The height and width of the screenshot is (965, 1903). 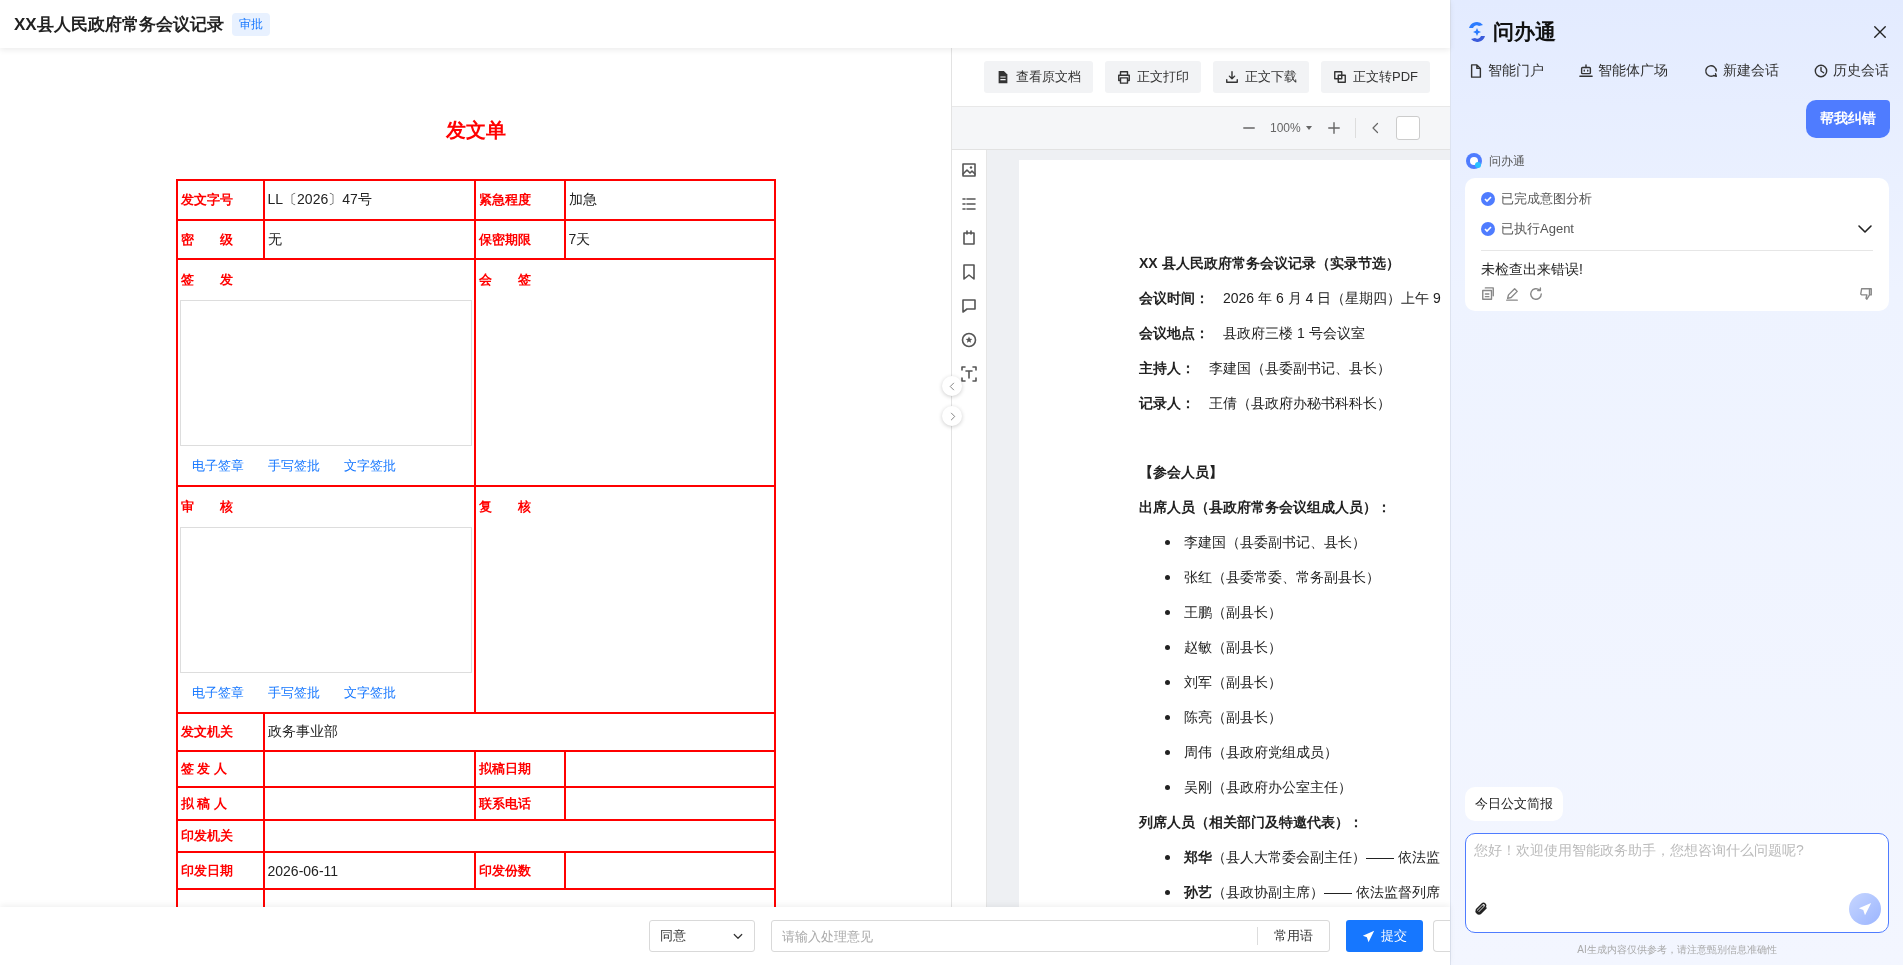 I want to click on attendee-text: 孙艺（县政协副主席）—— 依法监督列席, so click(x=1312, y=892).